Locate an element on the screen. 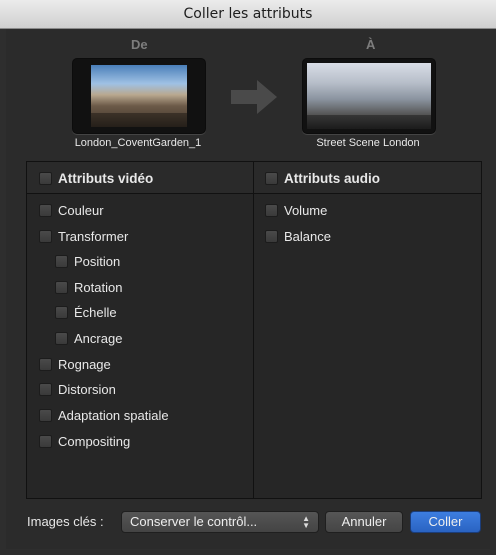  destination-clip-image is located at coordinates (369, 96).